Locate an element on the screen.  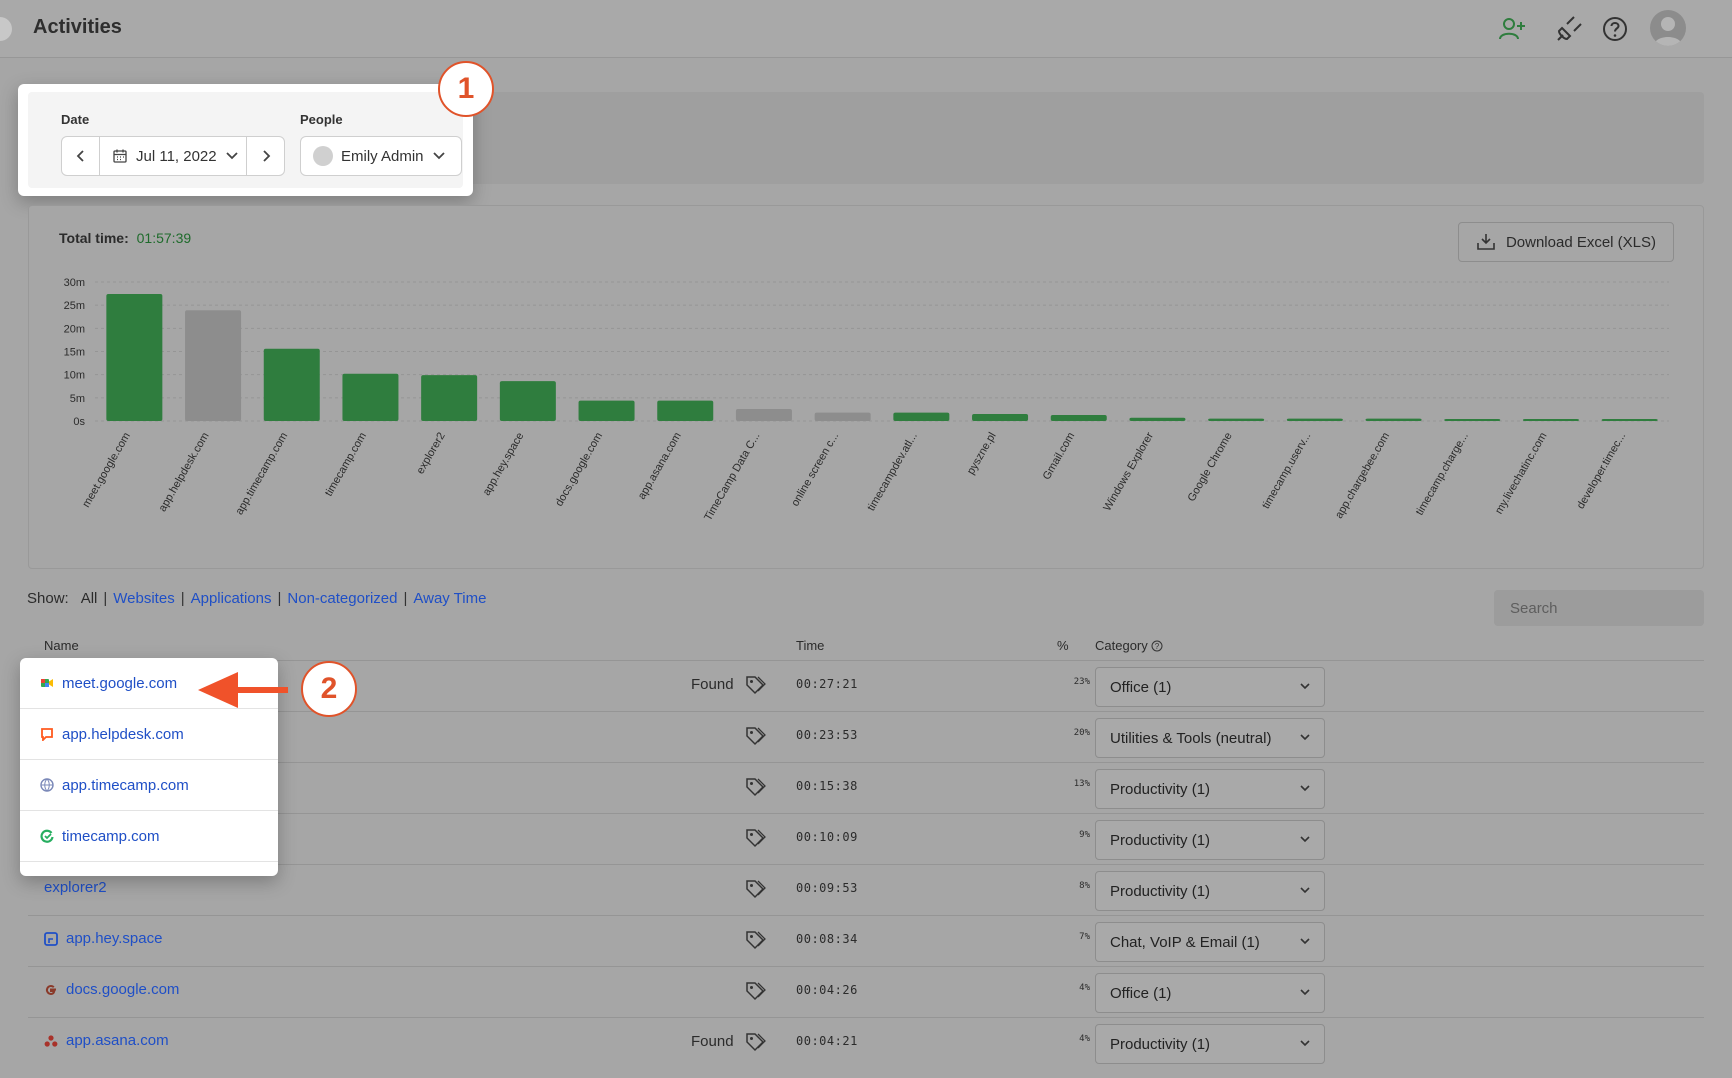
x-tick-label: app.helpdesk.com is located at coordinates (184, 472).